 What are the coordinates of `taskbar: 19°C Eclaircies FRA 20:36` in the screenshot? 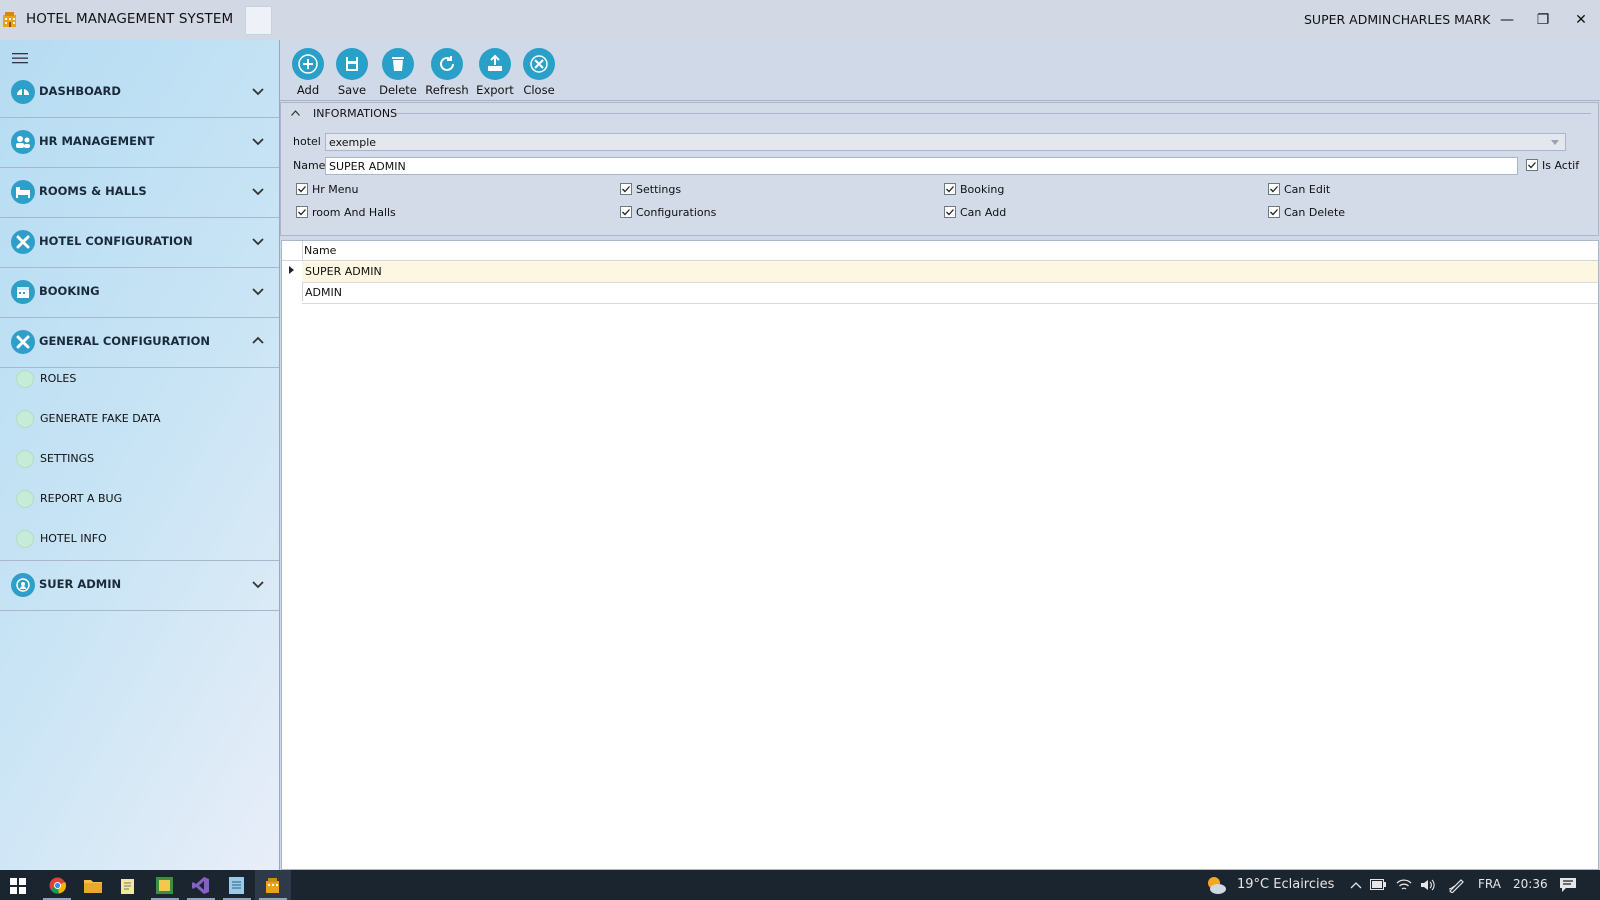 It's located at (800, 885).